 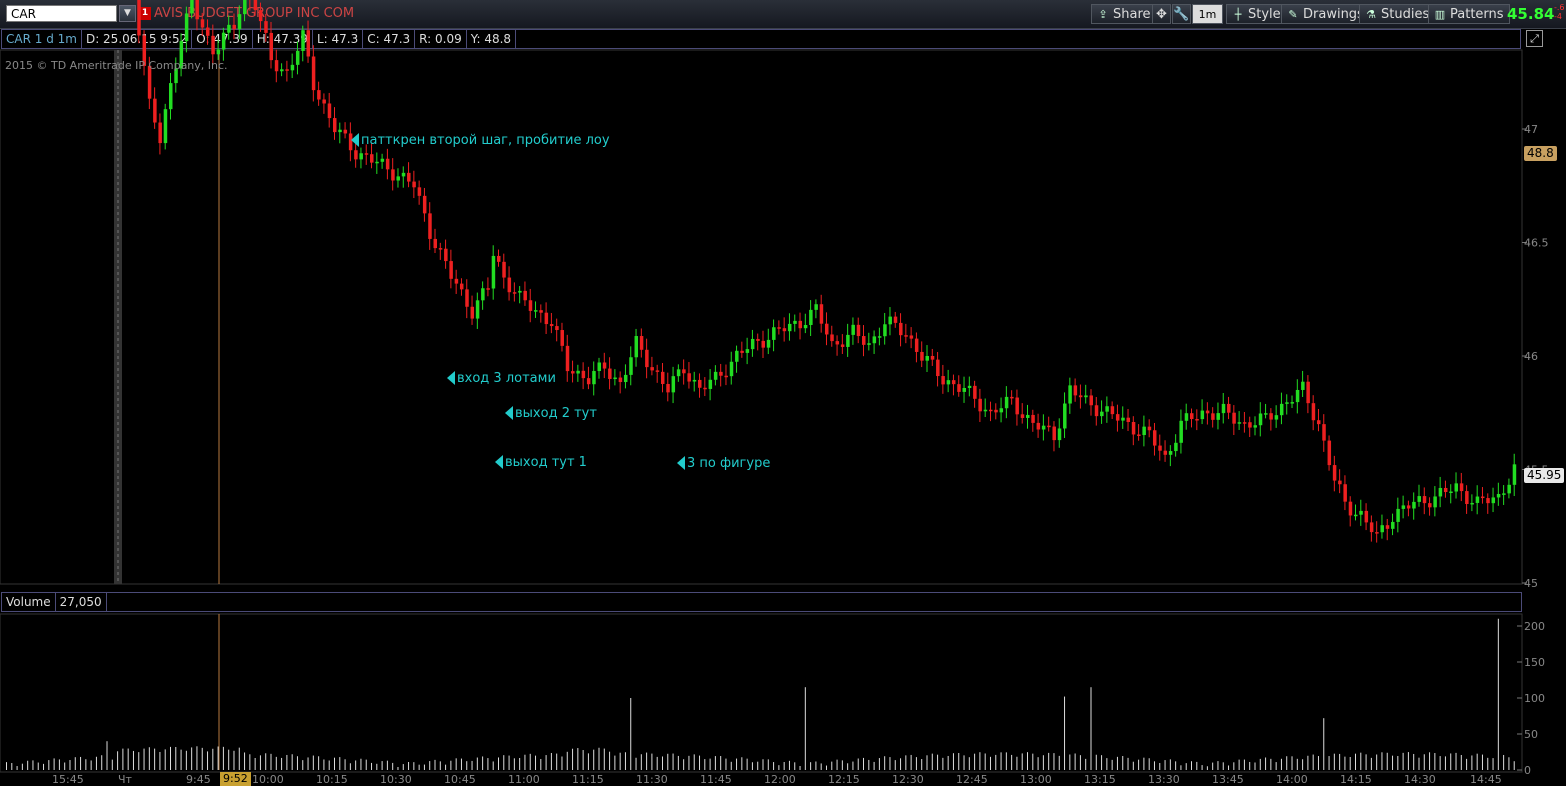 What do you see at coordinates (145, 13) in the screenshot?
I see `alert-badge: 1` at bounding box center [145, 13].